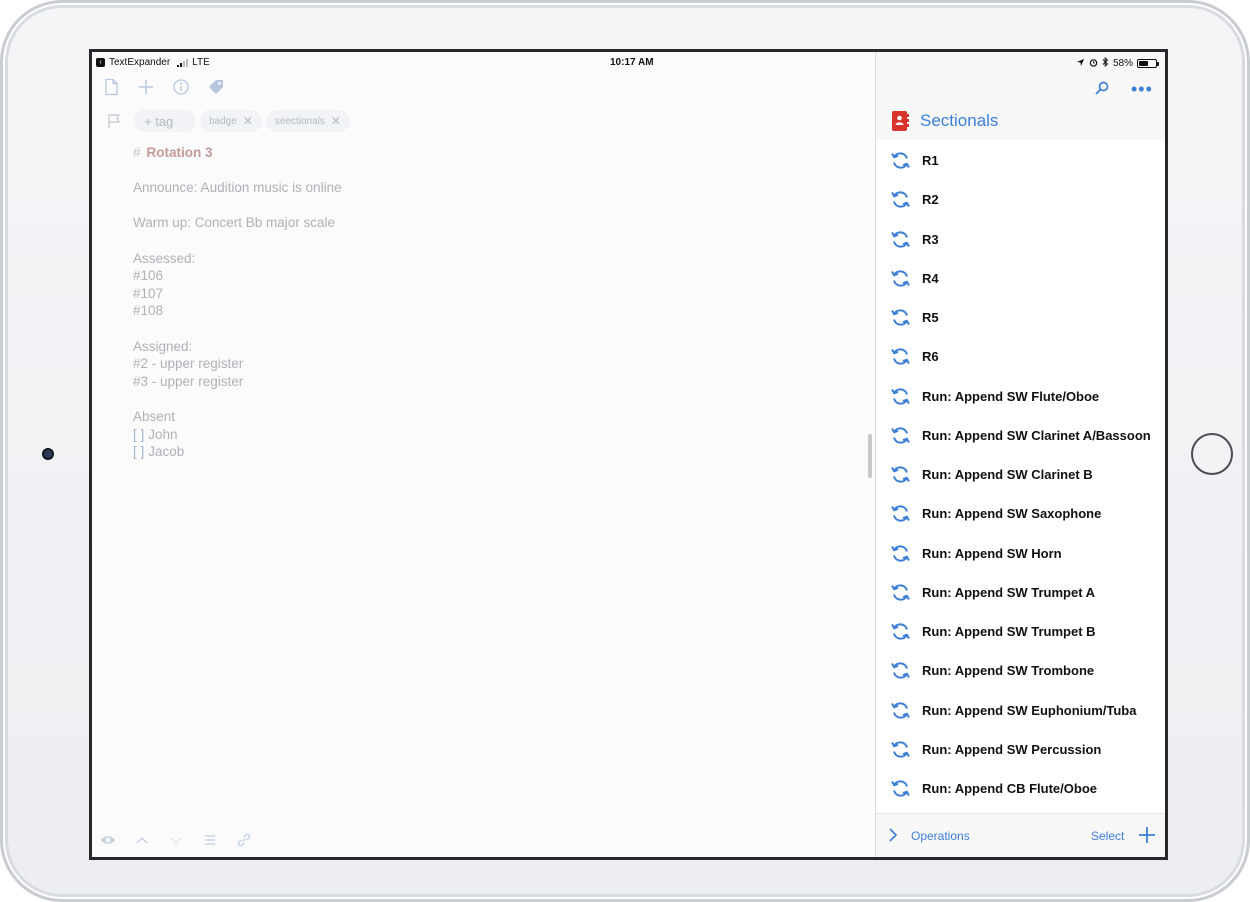 The width and height of the screenshot is (1250, 902). Describe the element at coordinates (1036, 435) in the screenshot. I see `action-label: Run: Append SW Clarinet A/Bassoon` at that location.